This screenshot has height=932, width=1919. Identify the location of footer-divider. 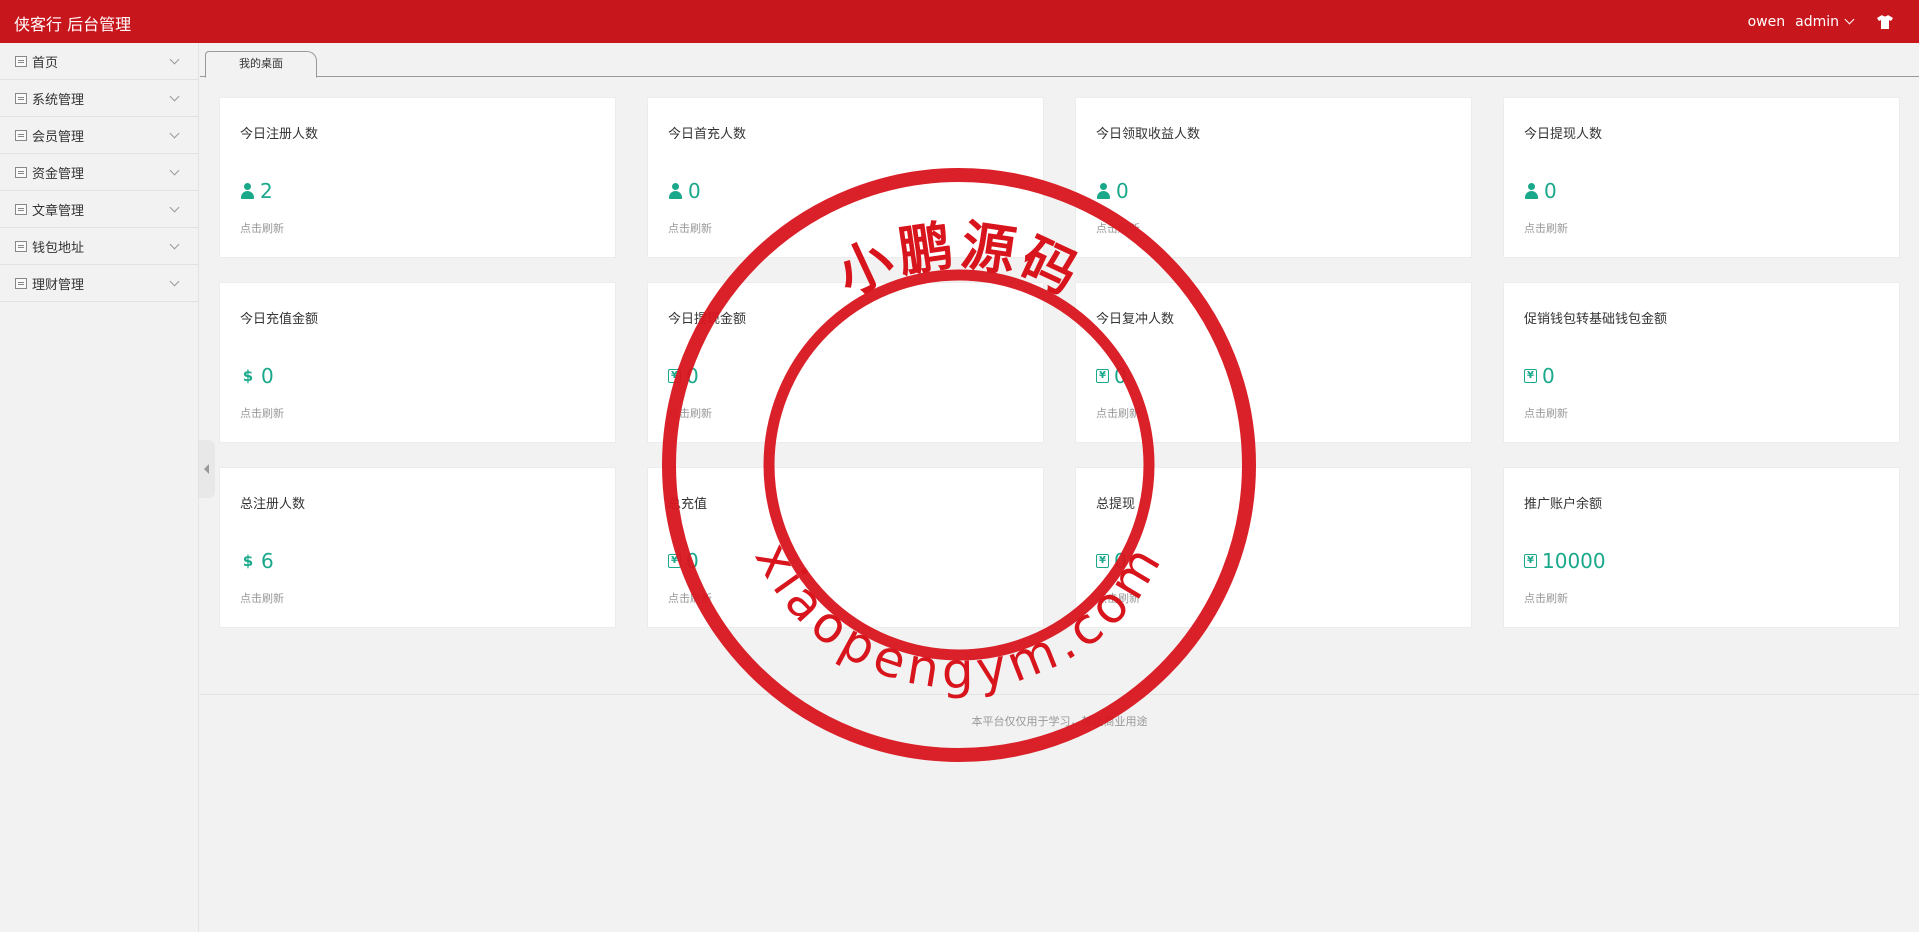
(1059, 694).